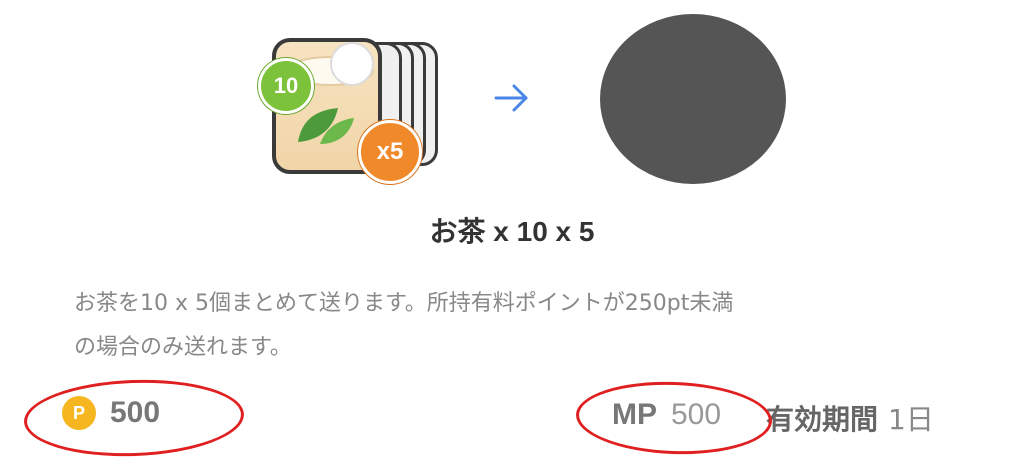 The image size is (1024, 467). I want to click on annotation-circle-mp, so click(674, 418).